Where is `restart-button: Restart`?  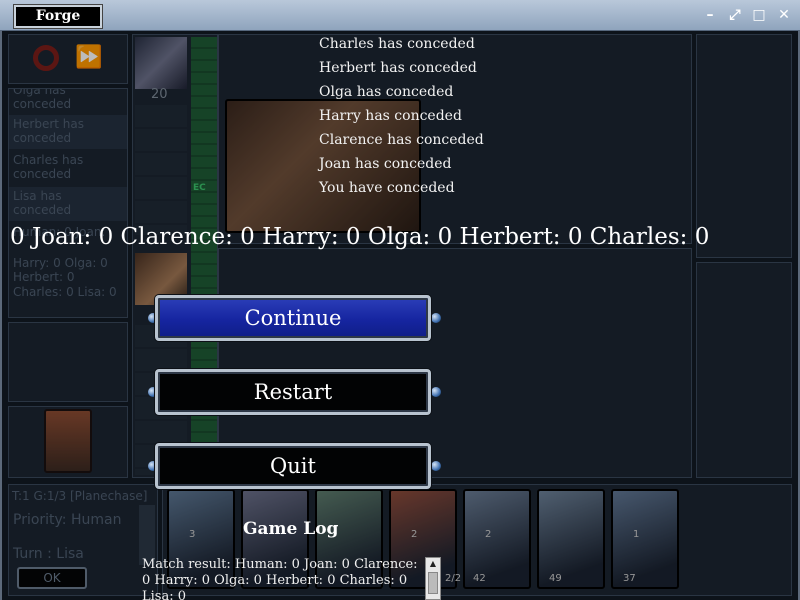 restart-button: Restart is located at coordinates (293, 392).